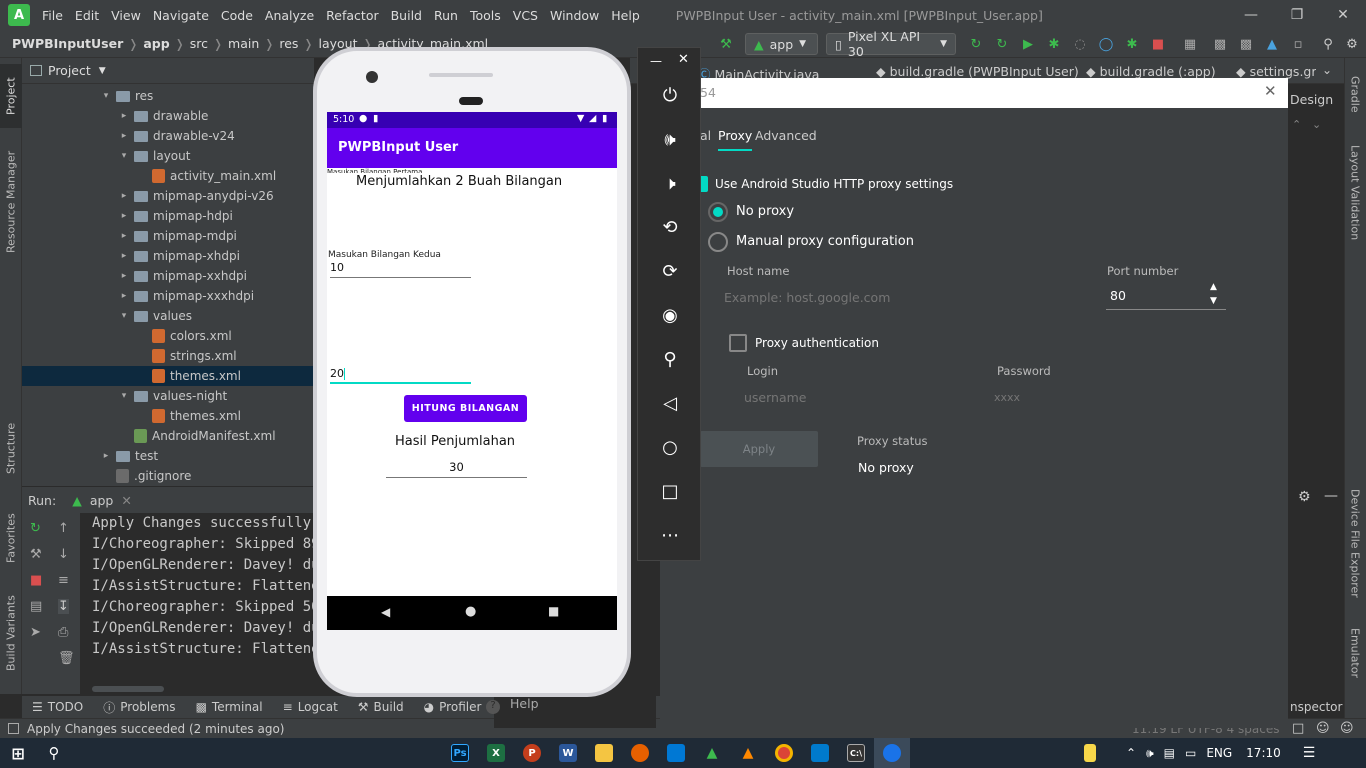 The height and width of the screenshot is (768, 1366). Describe the element at coordinates (604, 753) in the screenshot. I see `file-explorer-icon` at that location.